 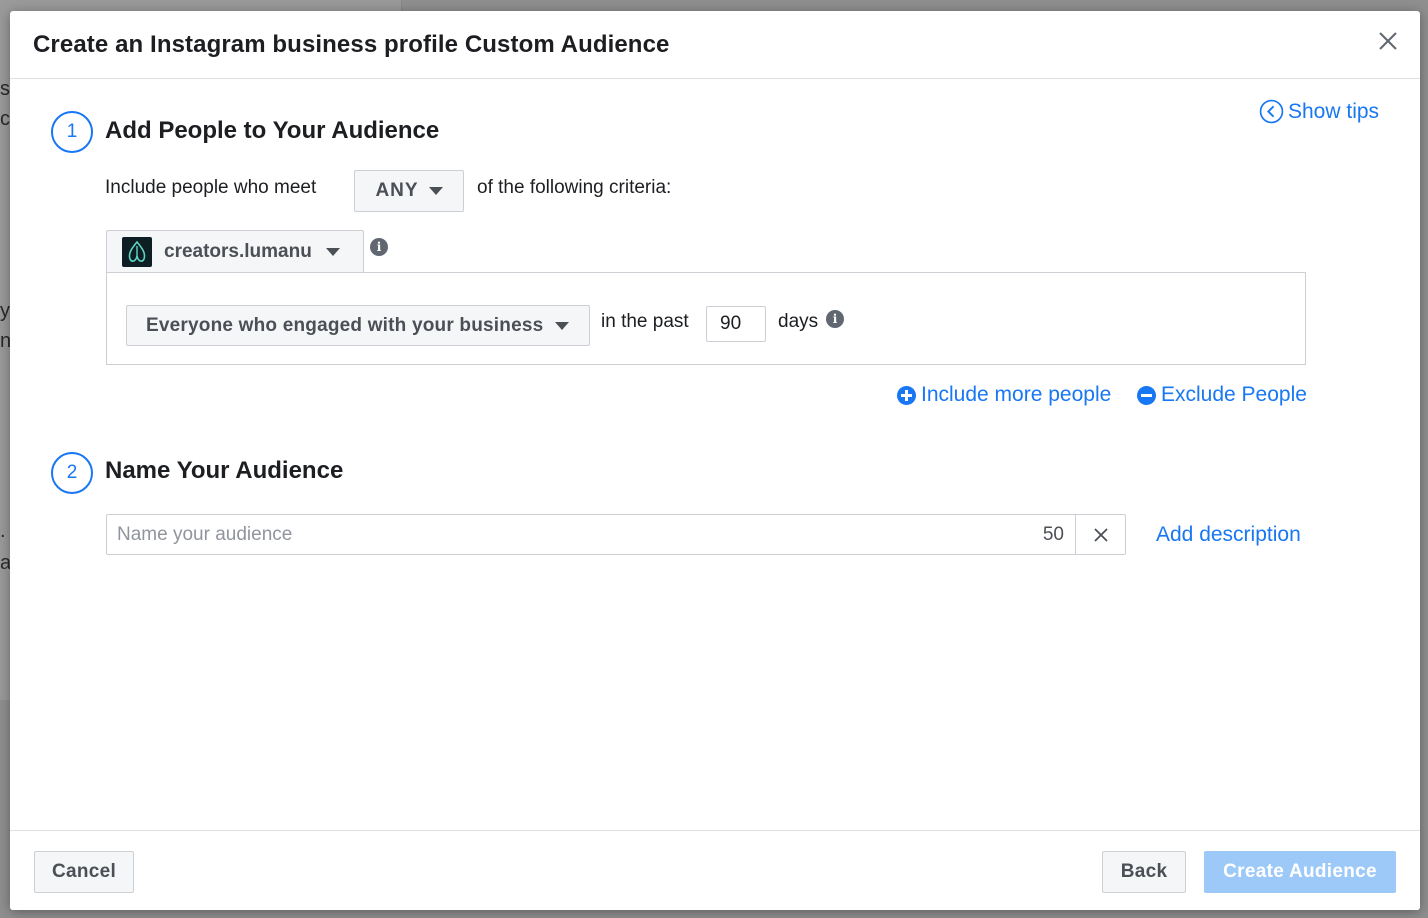 I want to click on backdrop-text: s, so click(x=5, y=89).